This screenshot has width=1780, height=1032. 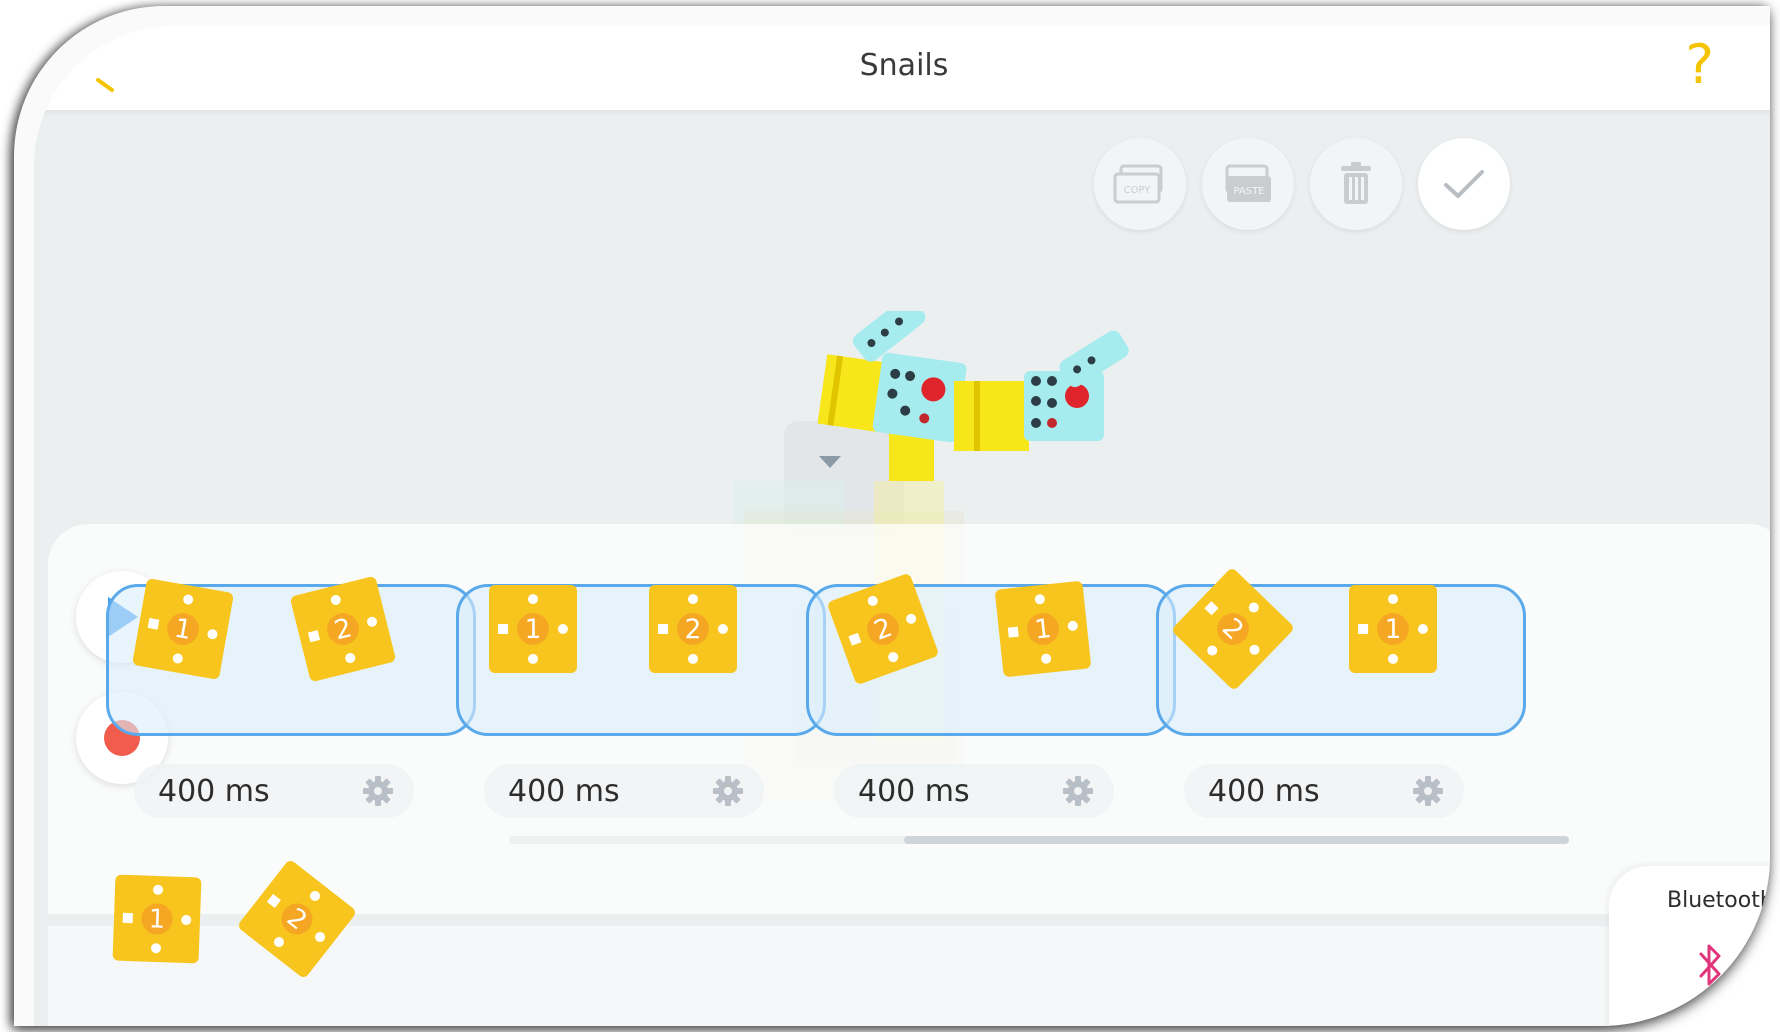 I want to click on help-button: ?, so click(x=1699, y=65).